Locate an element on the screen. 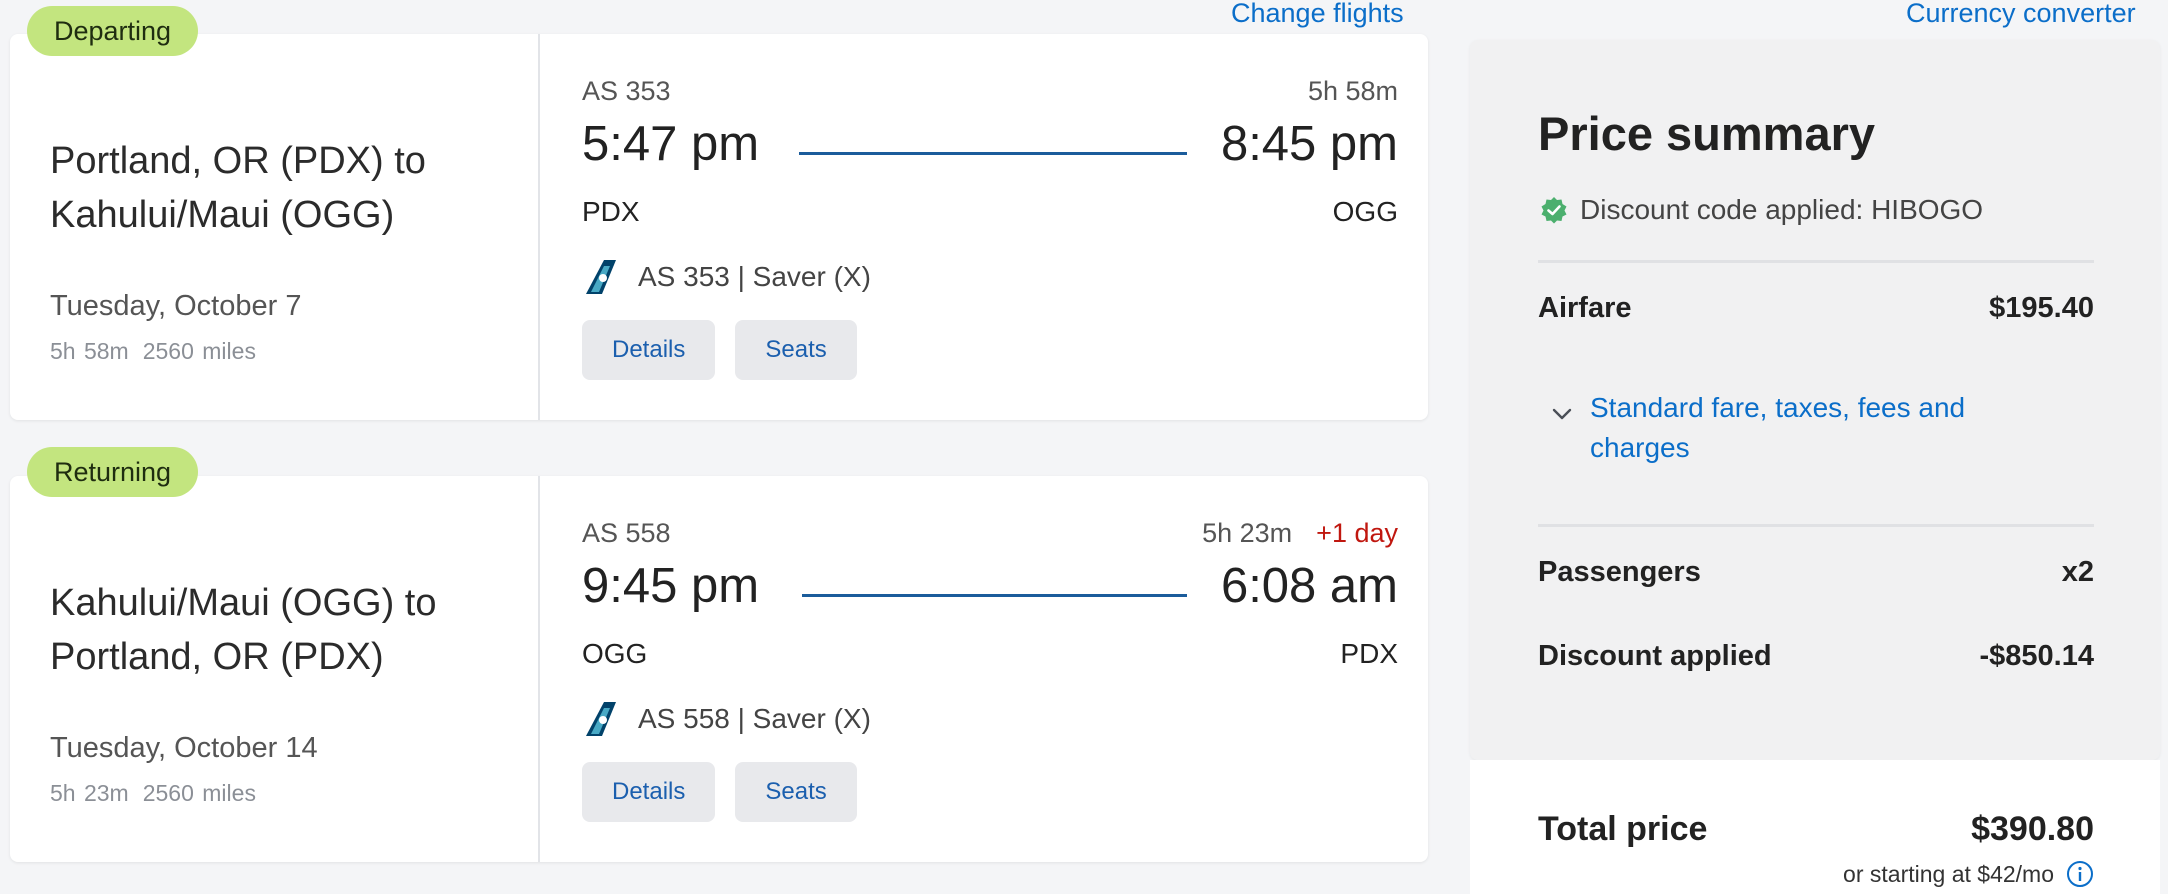 The height and width of the screenshot is (894, 2168). total-duration: 5h 58m is located at coordinates (89, 351).